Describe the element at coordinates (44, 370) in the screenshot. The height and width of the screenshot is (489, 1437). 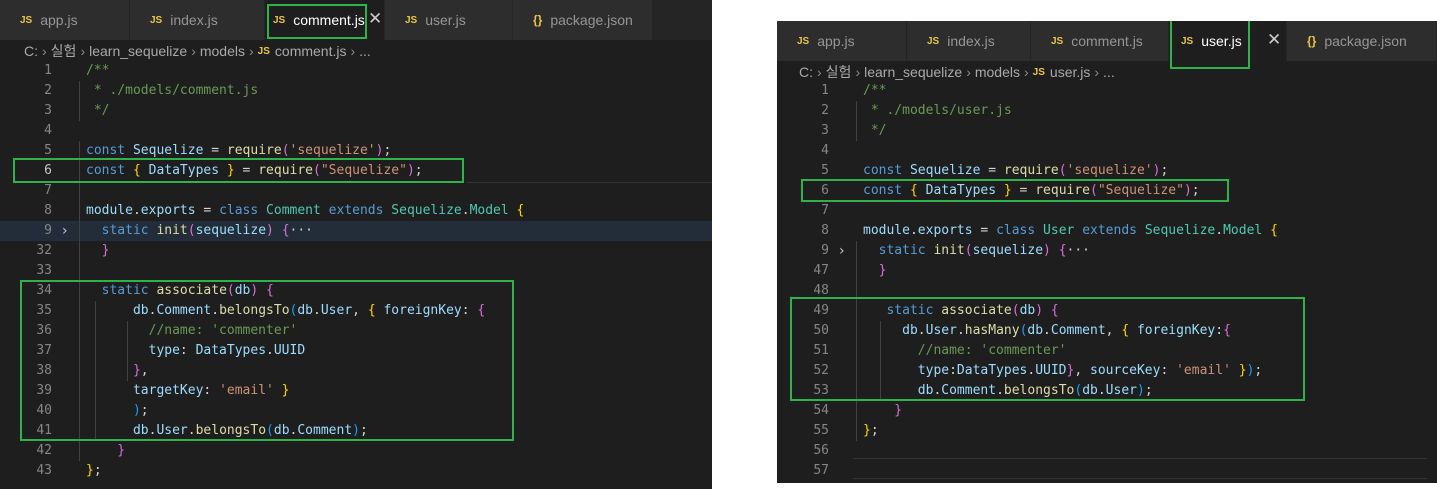
I see `line-number: 38` at that location.